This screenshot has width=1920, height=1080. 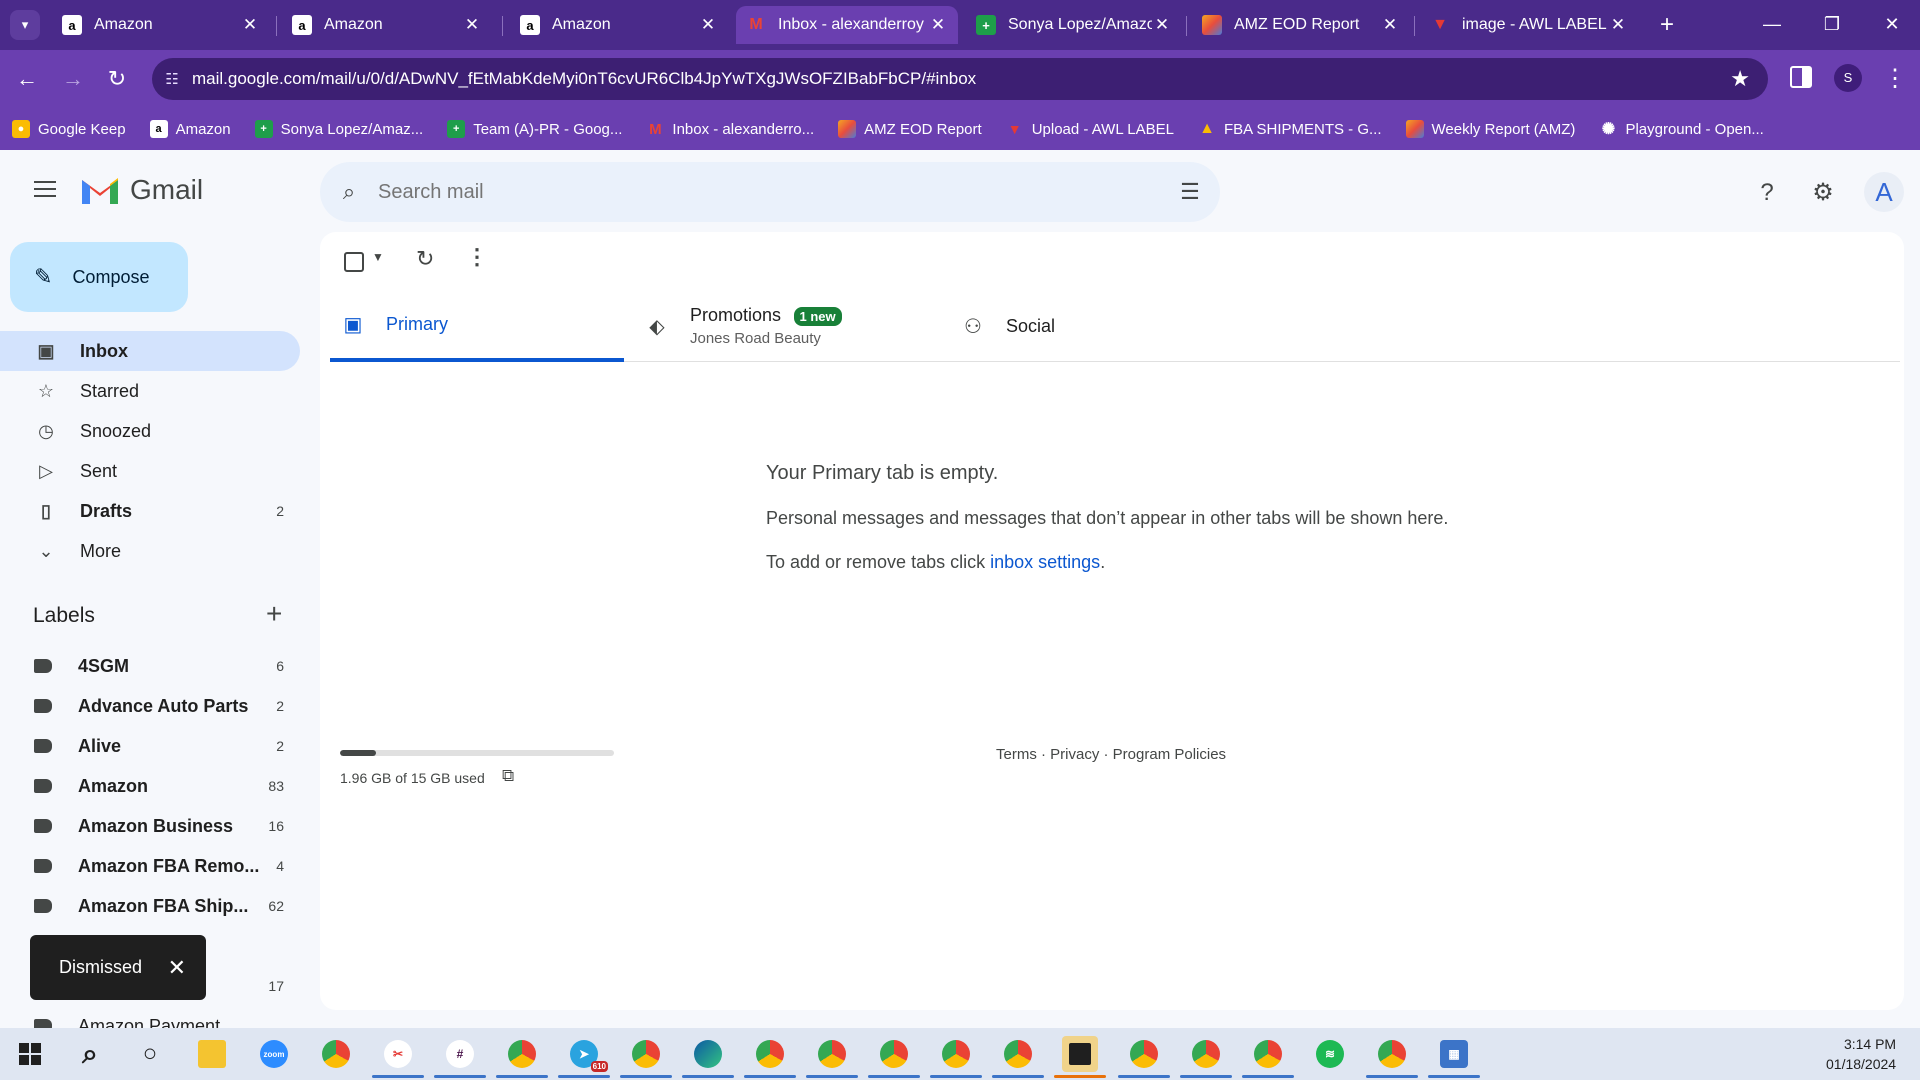 What do you see at coordinates (847, 25) in the screenshot?
I see `browser-tab-active: M Inbox - alexanderroy ✕` at bounding box center [847, 25].